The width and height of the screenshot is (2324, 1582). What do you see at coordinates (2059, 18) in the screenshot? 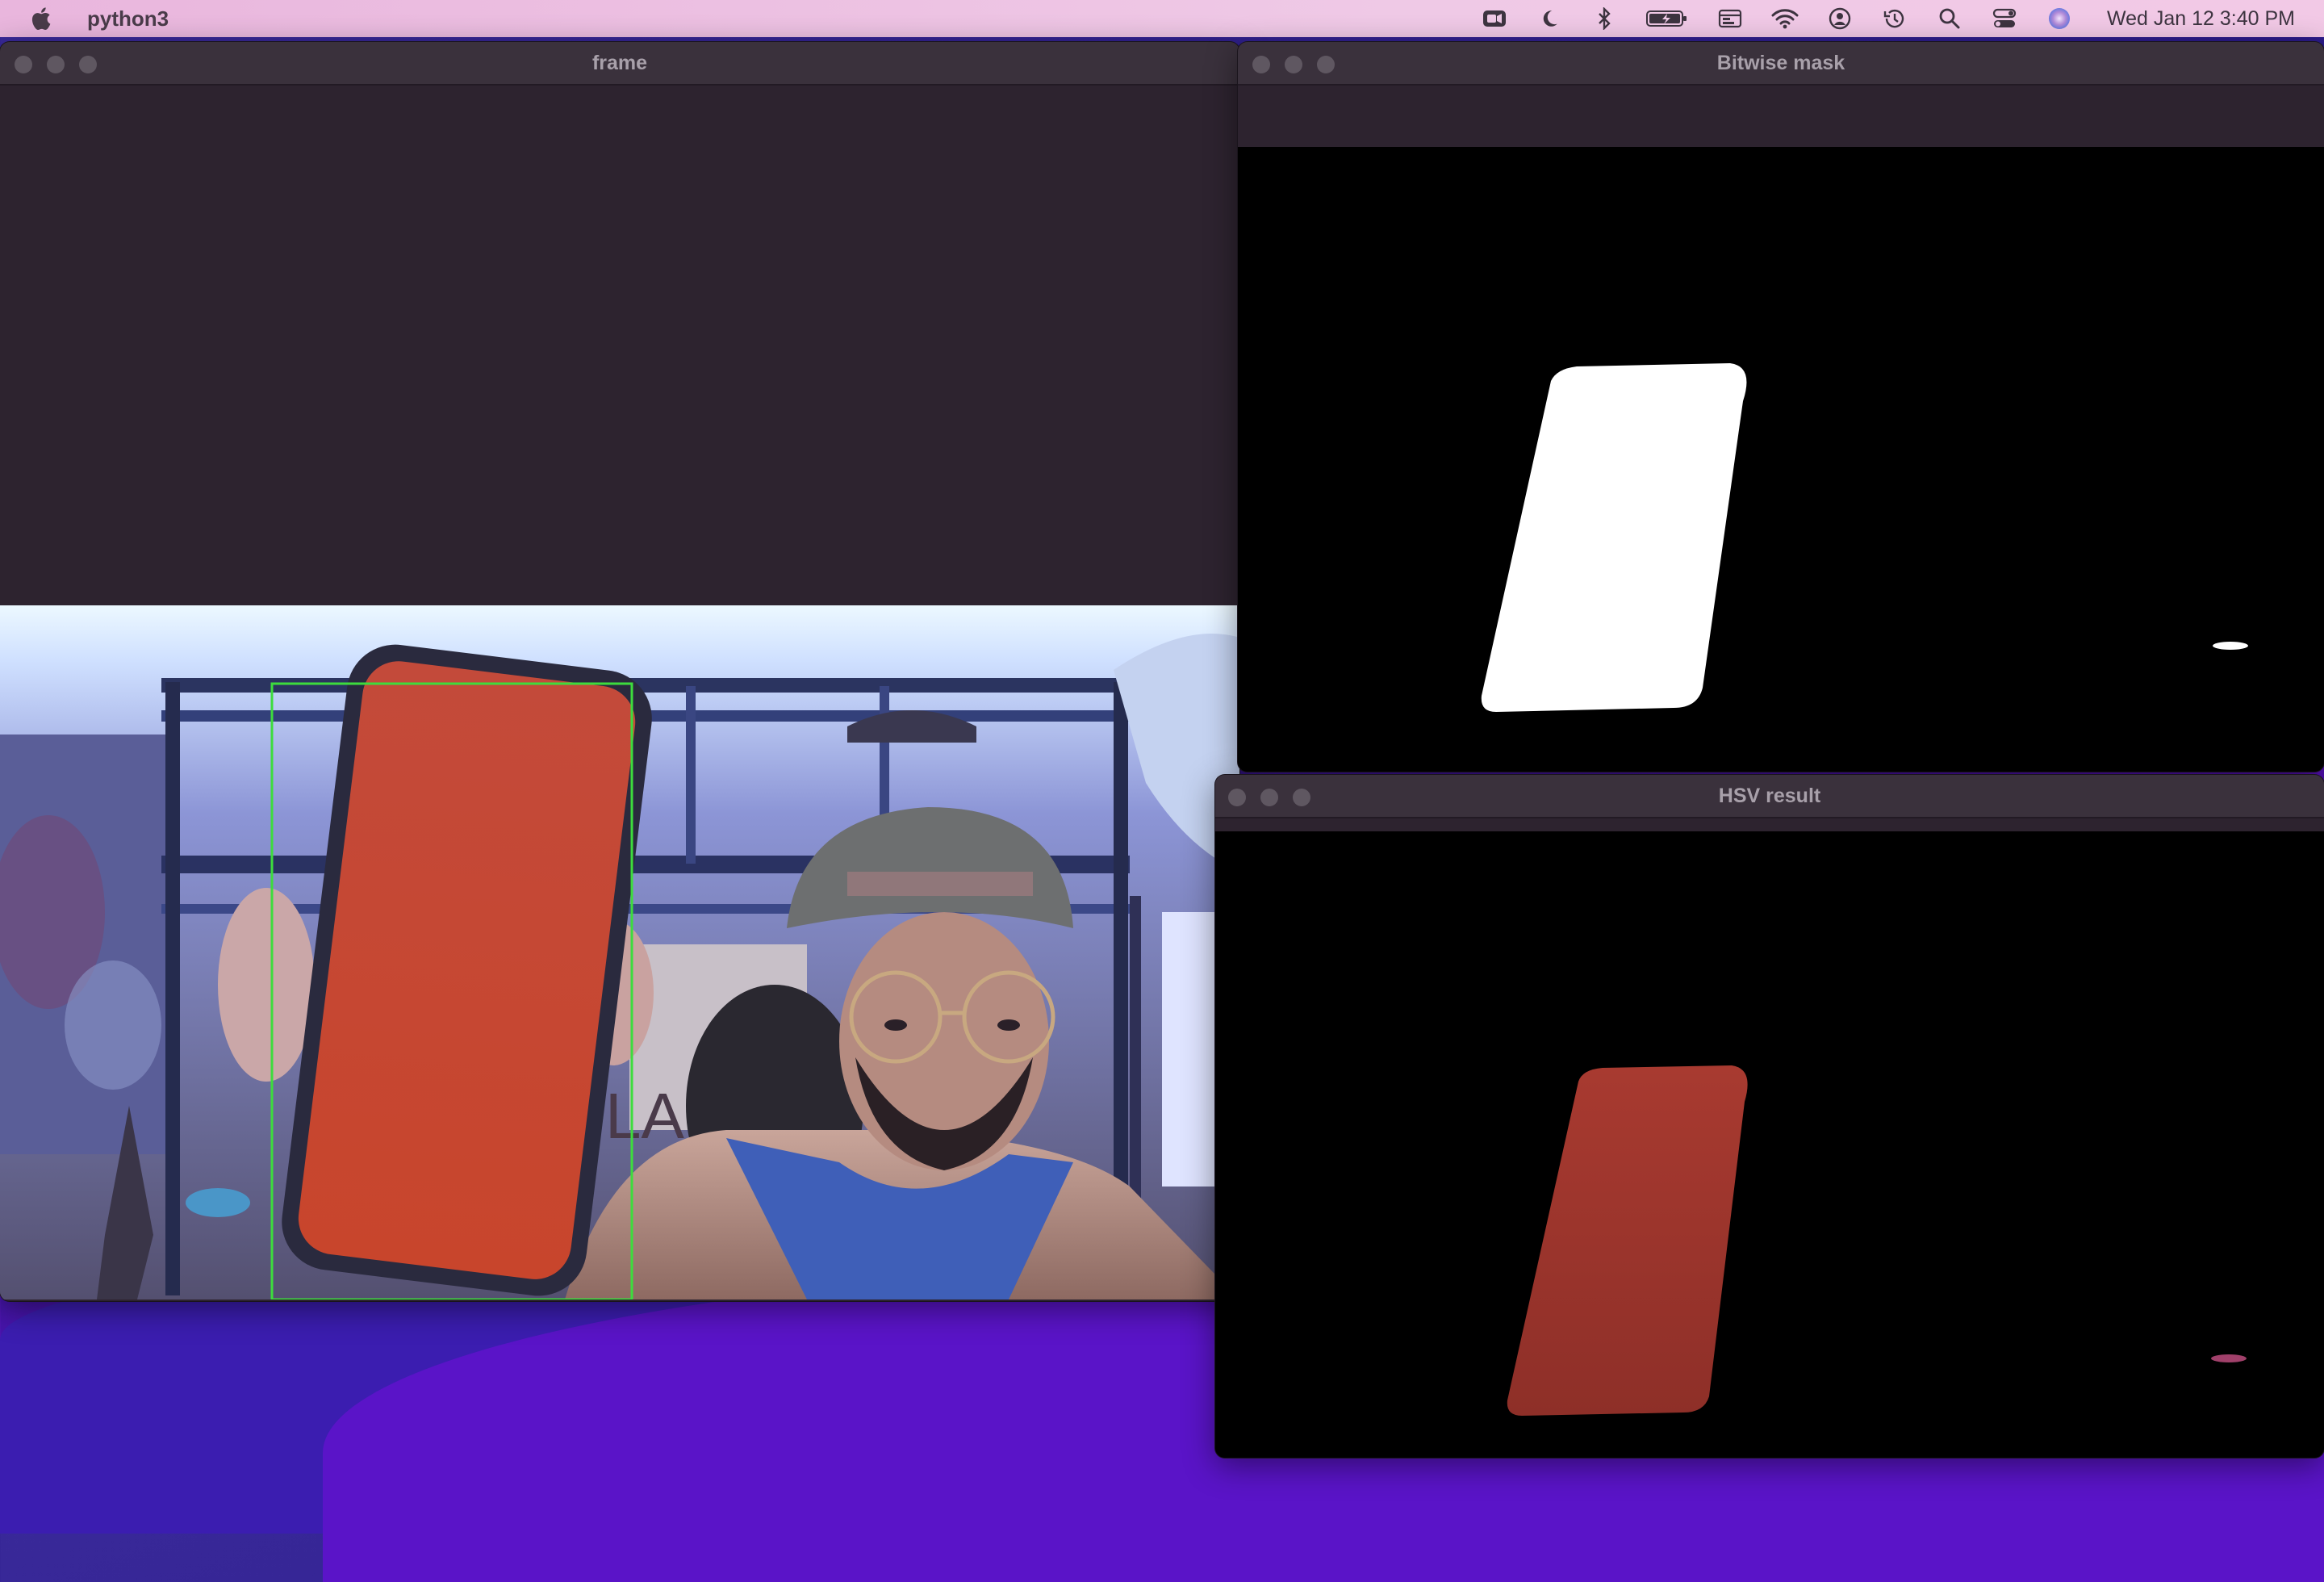
I see `siri-icon` at bounding box center [2059, 18].